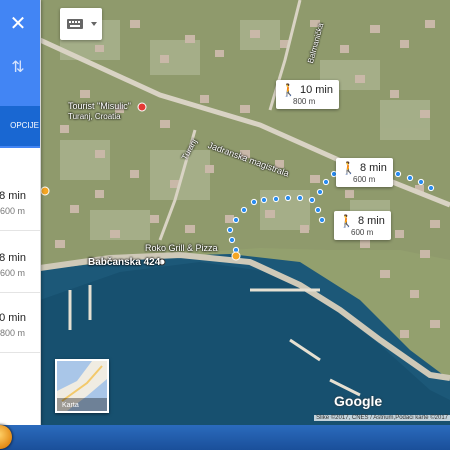 Image resolution: width=450 pixels, height=450 pixels. Describe the element at coordinates (40, 212) in the screenshot. I see `panel-edge` at that location.